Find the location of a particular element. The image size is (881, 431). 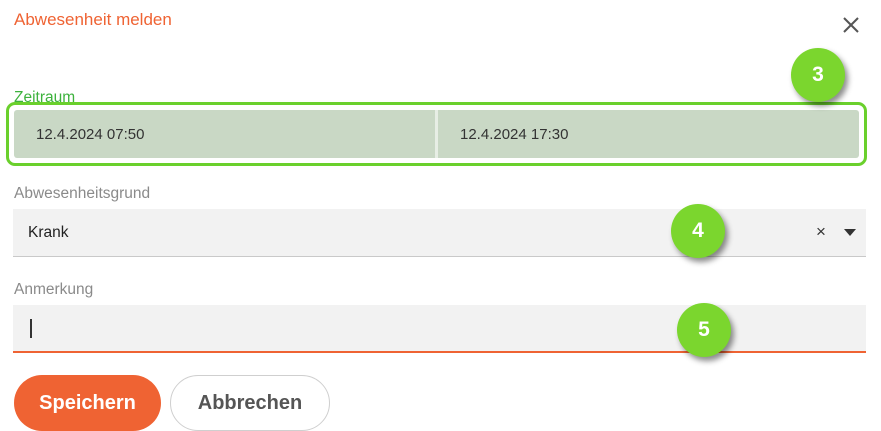

note-label: Anmerkung is located at coordinates (54, 289).